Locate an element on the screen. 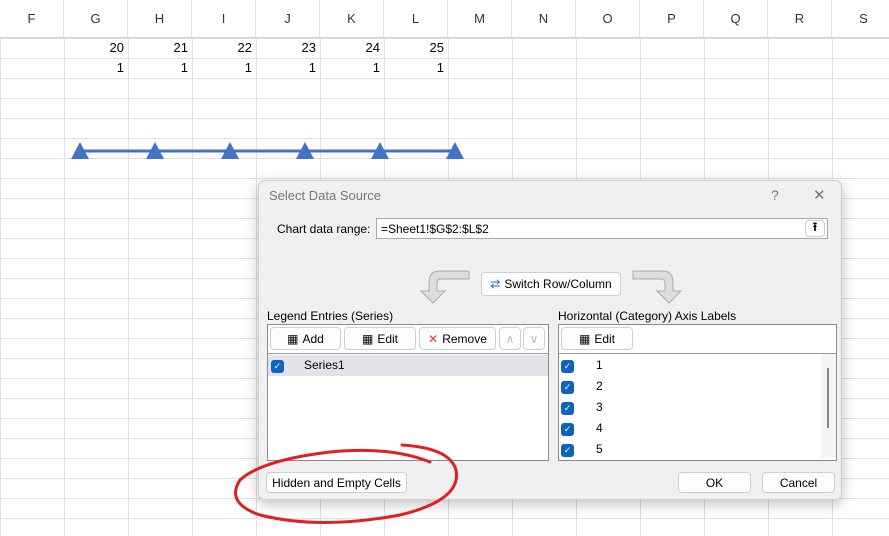 The height and width of the screenshot is (536, 889). move-down-button: ∨ is located at coordinates (534, 338).